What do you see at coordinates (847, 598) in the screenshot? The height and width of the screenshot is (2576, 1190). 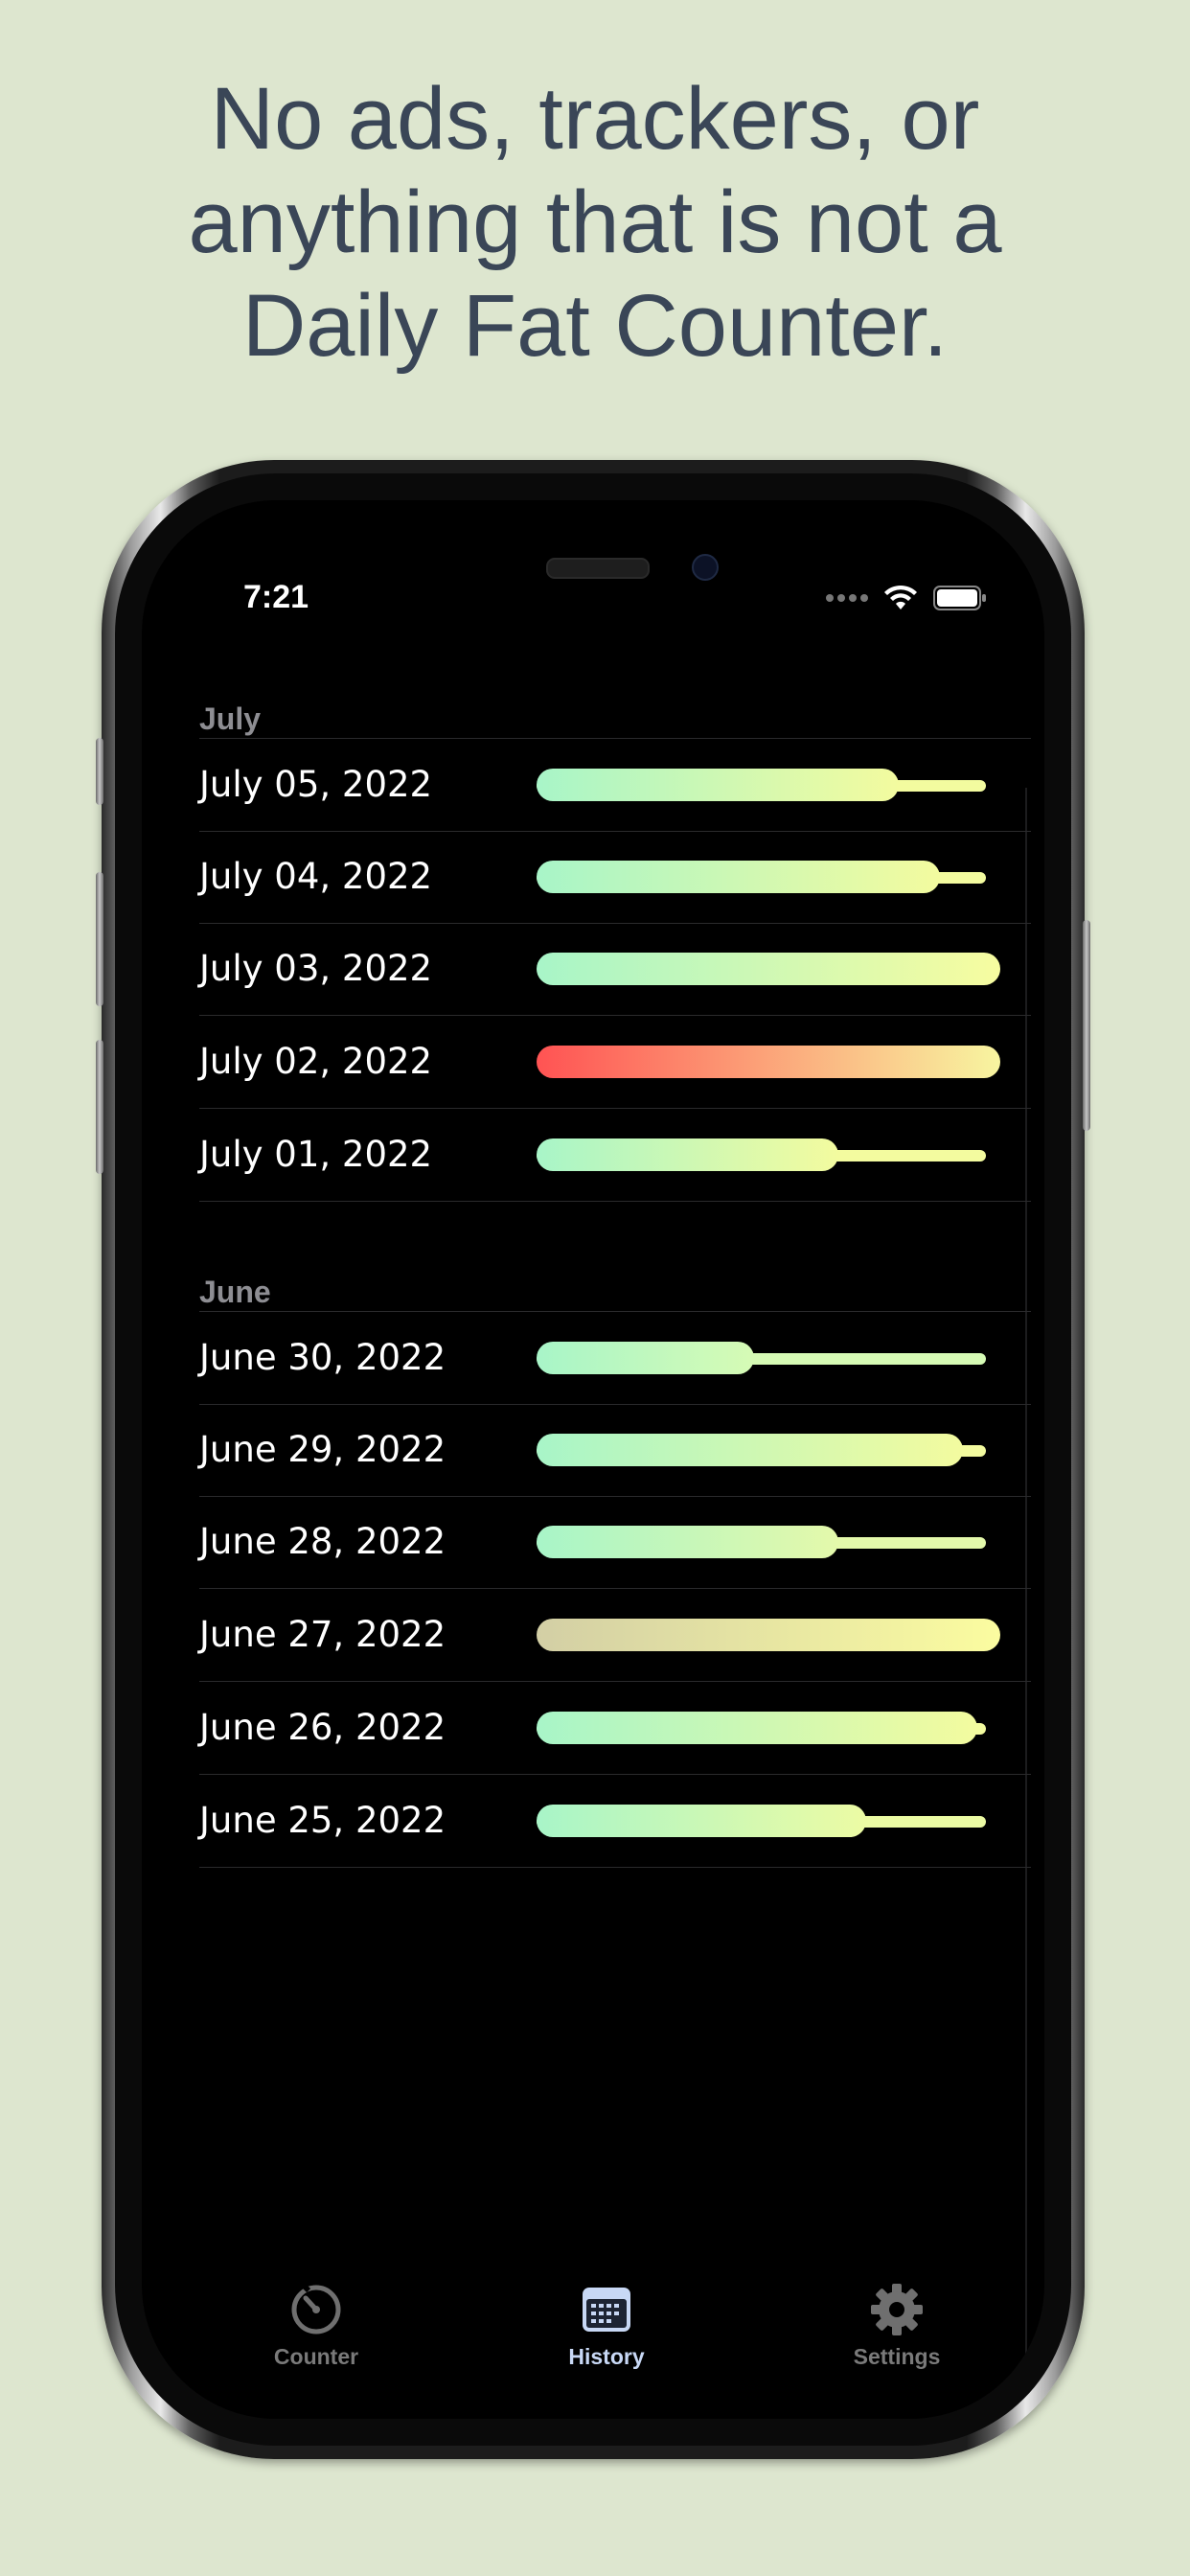 I see `signal-icon` at bounding box center [847, 598].